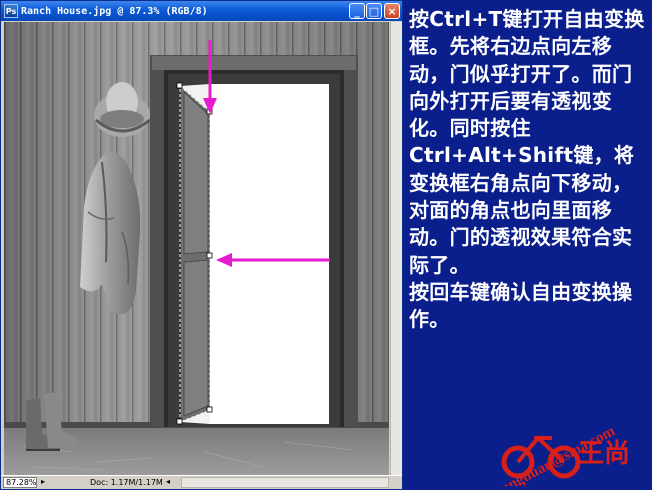 The width and height of the screenshot is (652, 490). I want to click on vertical-scrollbar, so click(396, 248).